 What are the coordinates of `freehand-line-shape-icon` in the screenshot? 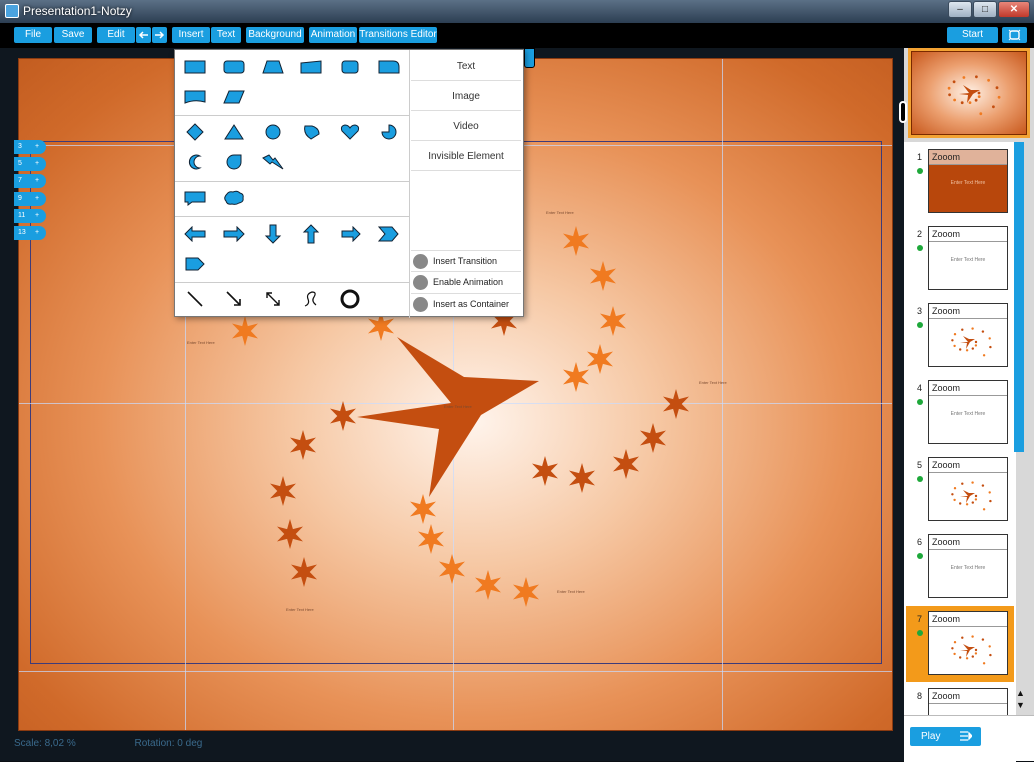 It's located at (311, 299).